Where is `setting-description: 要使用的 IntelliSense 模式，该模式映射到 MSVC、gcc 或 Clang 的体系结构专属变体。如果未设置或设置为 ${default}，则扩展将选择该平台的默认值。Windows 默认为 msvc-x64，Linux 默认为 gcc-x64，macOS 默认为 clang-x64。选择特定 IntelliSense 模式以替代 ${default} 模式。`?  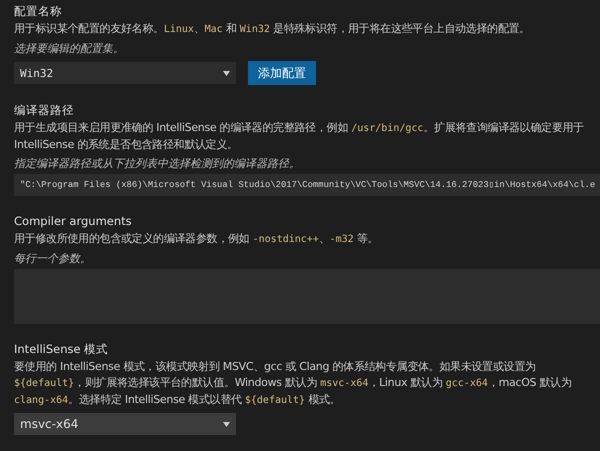
setting-description: 要使用的 IntelliSense 模式，该模式映射到 MSVC、gcc 或 Clang 的体系结构专属变体。如果未设置或设置为 ${default}，则扩展将选择该平台的默认值。Windows 默认为 msvc-x64，Linux 默认为 gcc-x64，macOS 默认为 clang-x64。选择特定 IntelliSense 模式以替代 ${default} 模式。 is located at coordinates (293, 383).